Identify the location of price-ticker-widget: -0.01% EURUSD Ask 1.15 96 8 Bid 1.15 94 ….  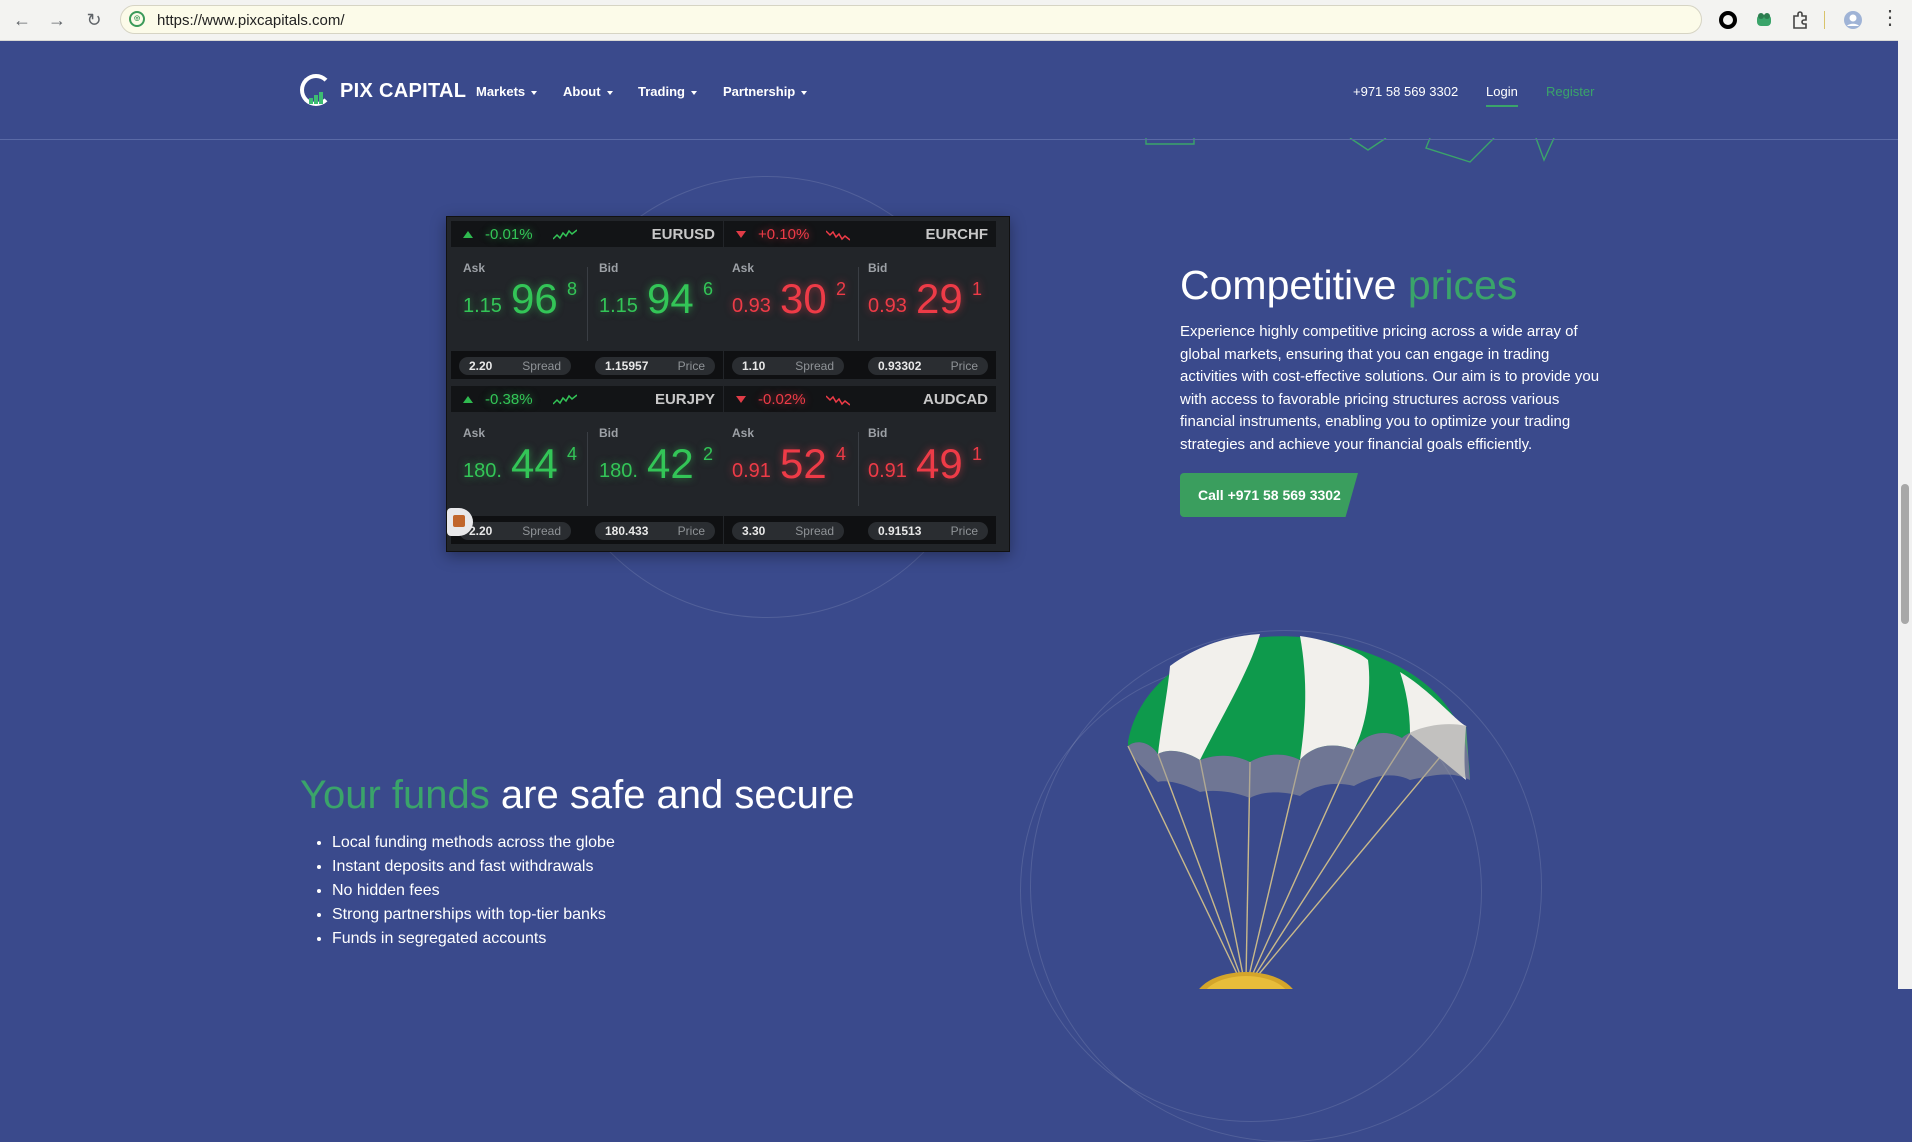
(728, 384).